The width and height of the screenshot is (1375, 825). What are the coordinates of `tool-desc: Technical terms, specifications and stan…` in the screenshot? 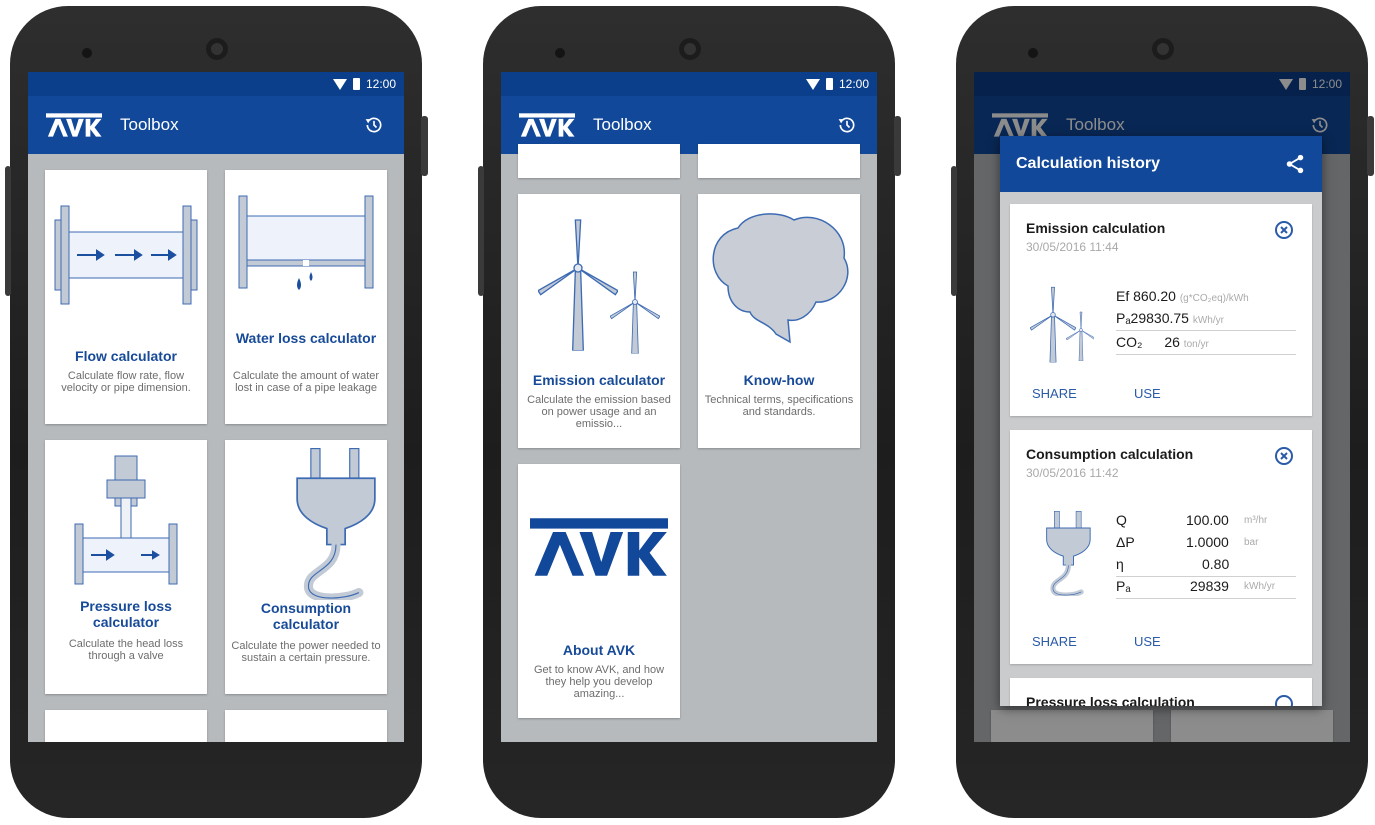 It's located at (779, 406).